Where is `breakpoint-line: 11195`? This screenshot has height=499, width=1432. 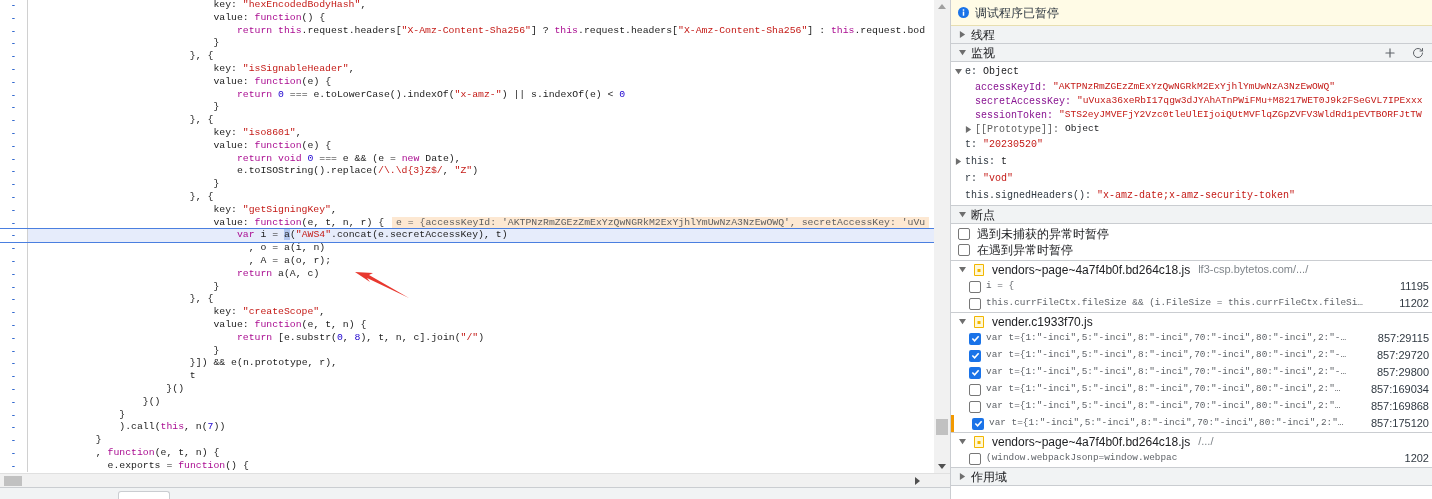 breakpoint-line: 11195 is located at coordinates (1414, 287).